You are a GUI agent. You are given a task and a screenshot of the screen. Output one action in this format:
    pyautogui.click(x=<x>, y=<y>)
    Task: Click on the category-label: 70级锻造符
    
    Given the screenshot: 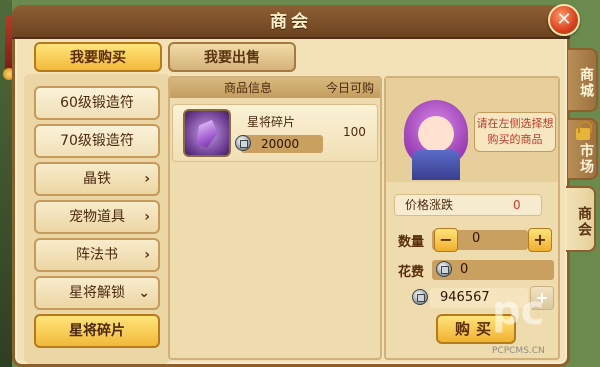 What is the action you would take?
    pyautogui.click(x=97, y=141)
    